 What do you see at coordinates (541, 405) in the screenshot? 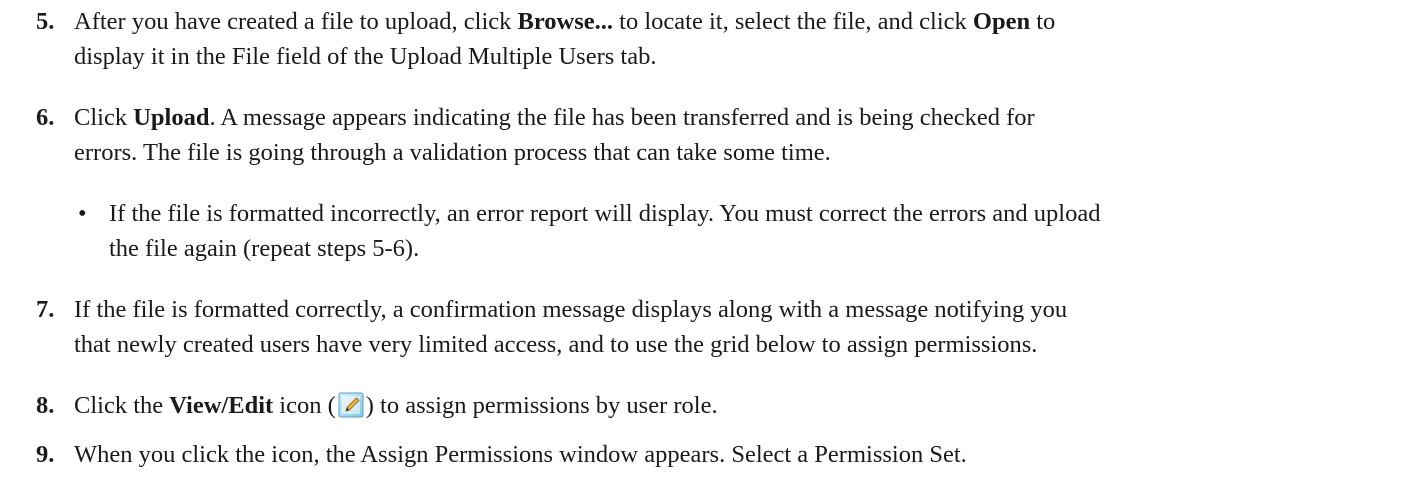
I see `text-run: ) to assign permissions by user role.` at bounding box center [541, 405].